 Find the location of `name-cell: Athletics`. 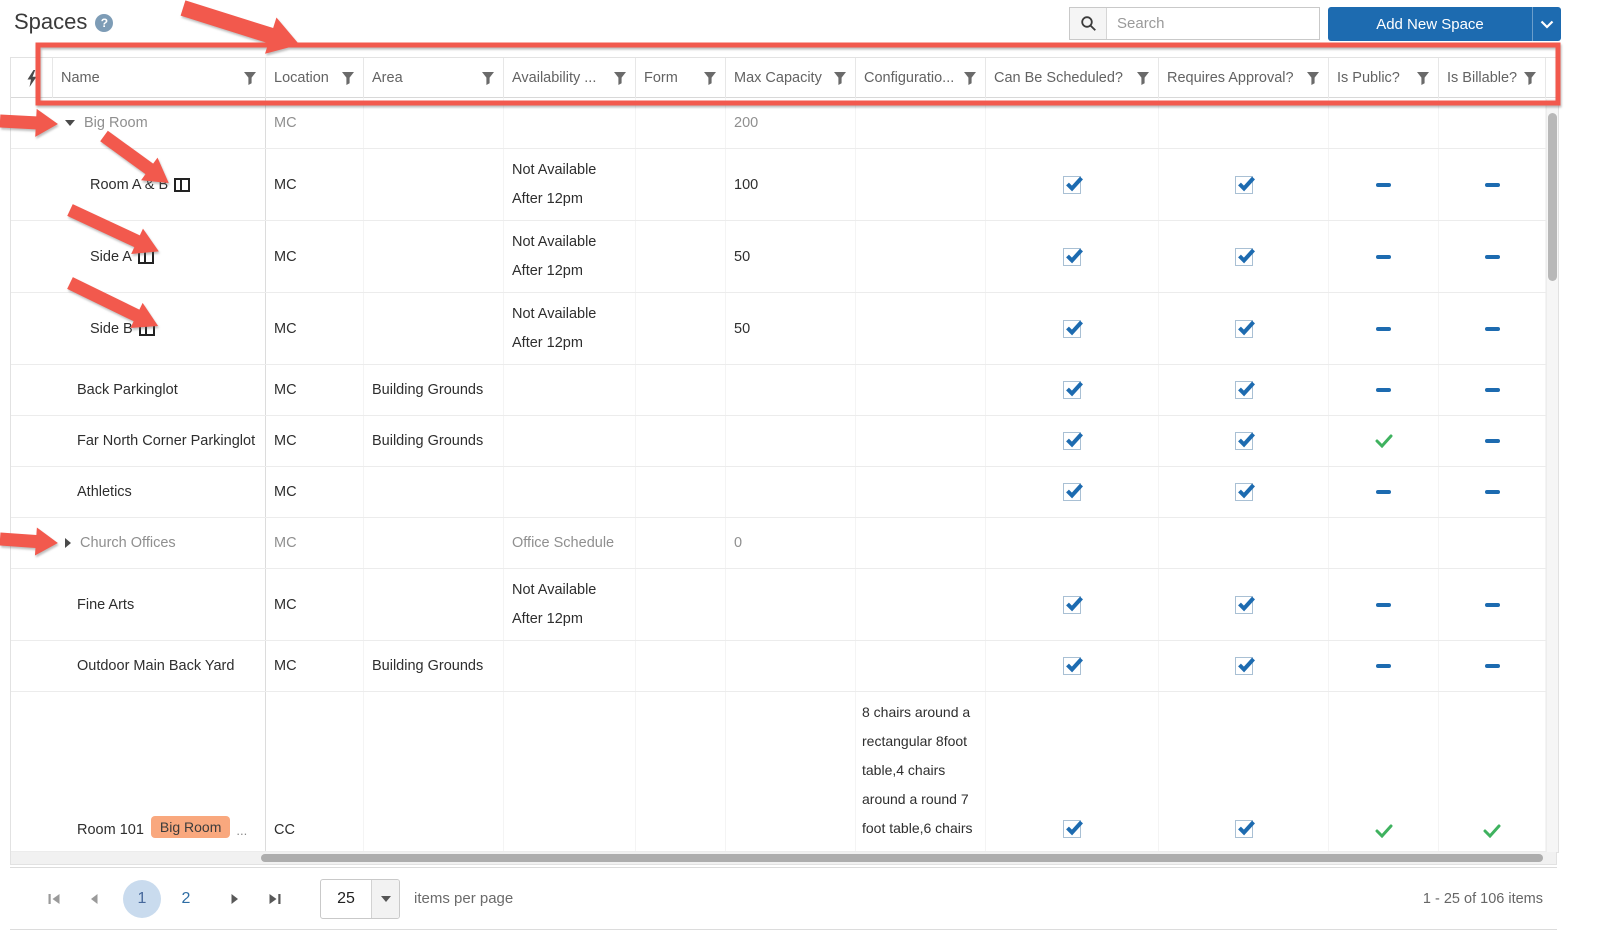

name-cell: Athletics is located at coordinates (159, 492).